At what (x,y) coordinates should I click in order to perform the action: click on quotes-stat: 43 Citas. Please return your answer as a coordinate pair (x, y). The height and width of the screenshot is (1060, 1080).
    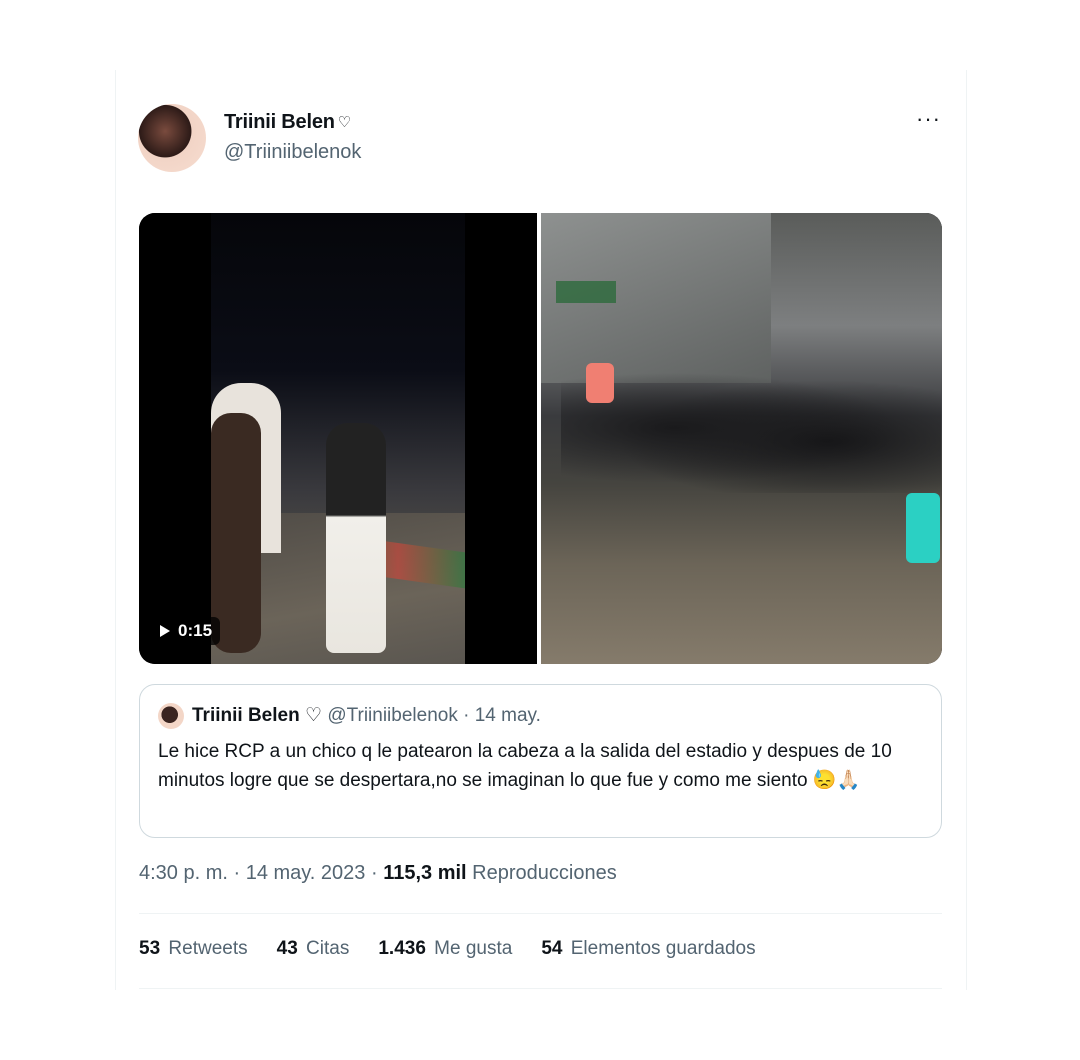
    Looking at the image, I should click on (313, 949).